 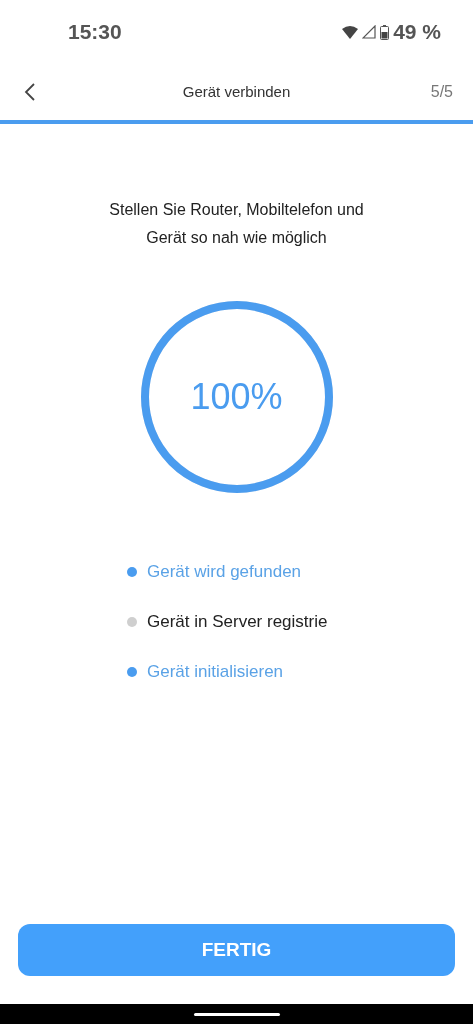 I want to click on instruction-text: Stellen Sie Router, Mobiltelefon und Gerät so nah wie möglich, so click(x=236, y=224).